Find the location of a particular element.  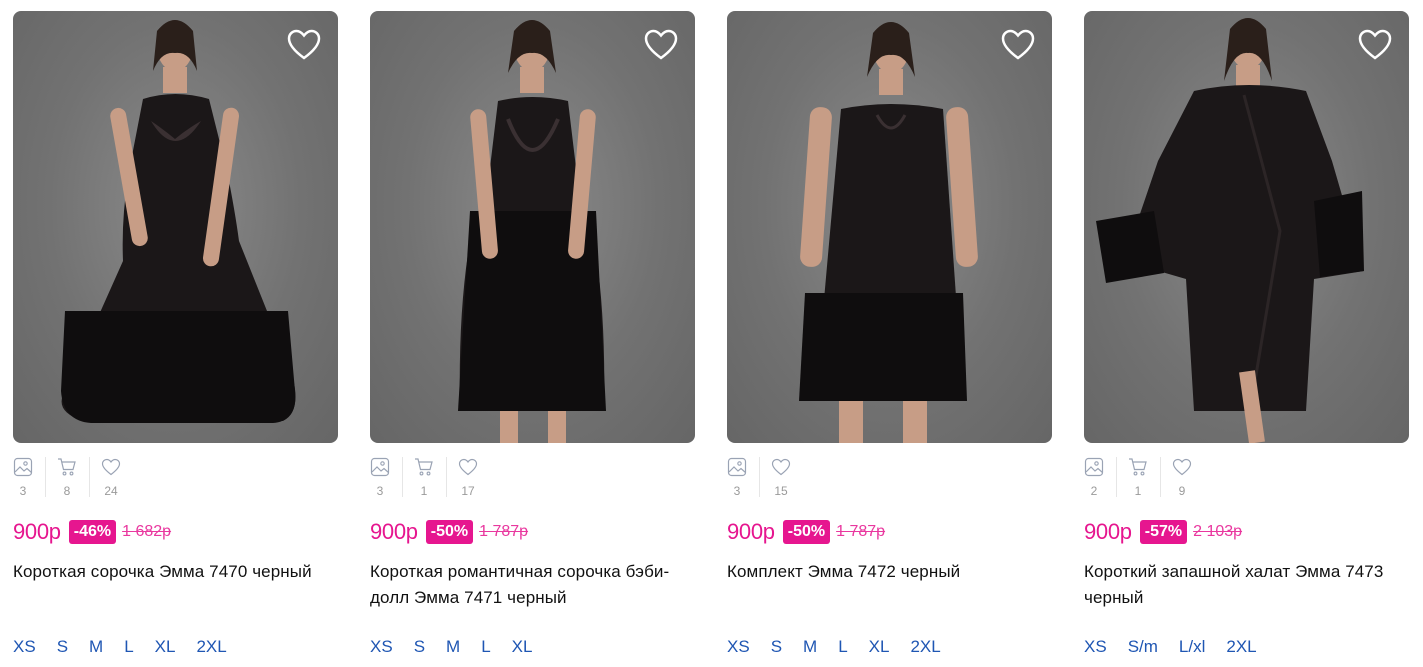

product-title: Комплект Эмма 7472 черный is located at coordinates (889, 585).